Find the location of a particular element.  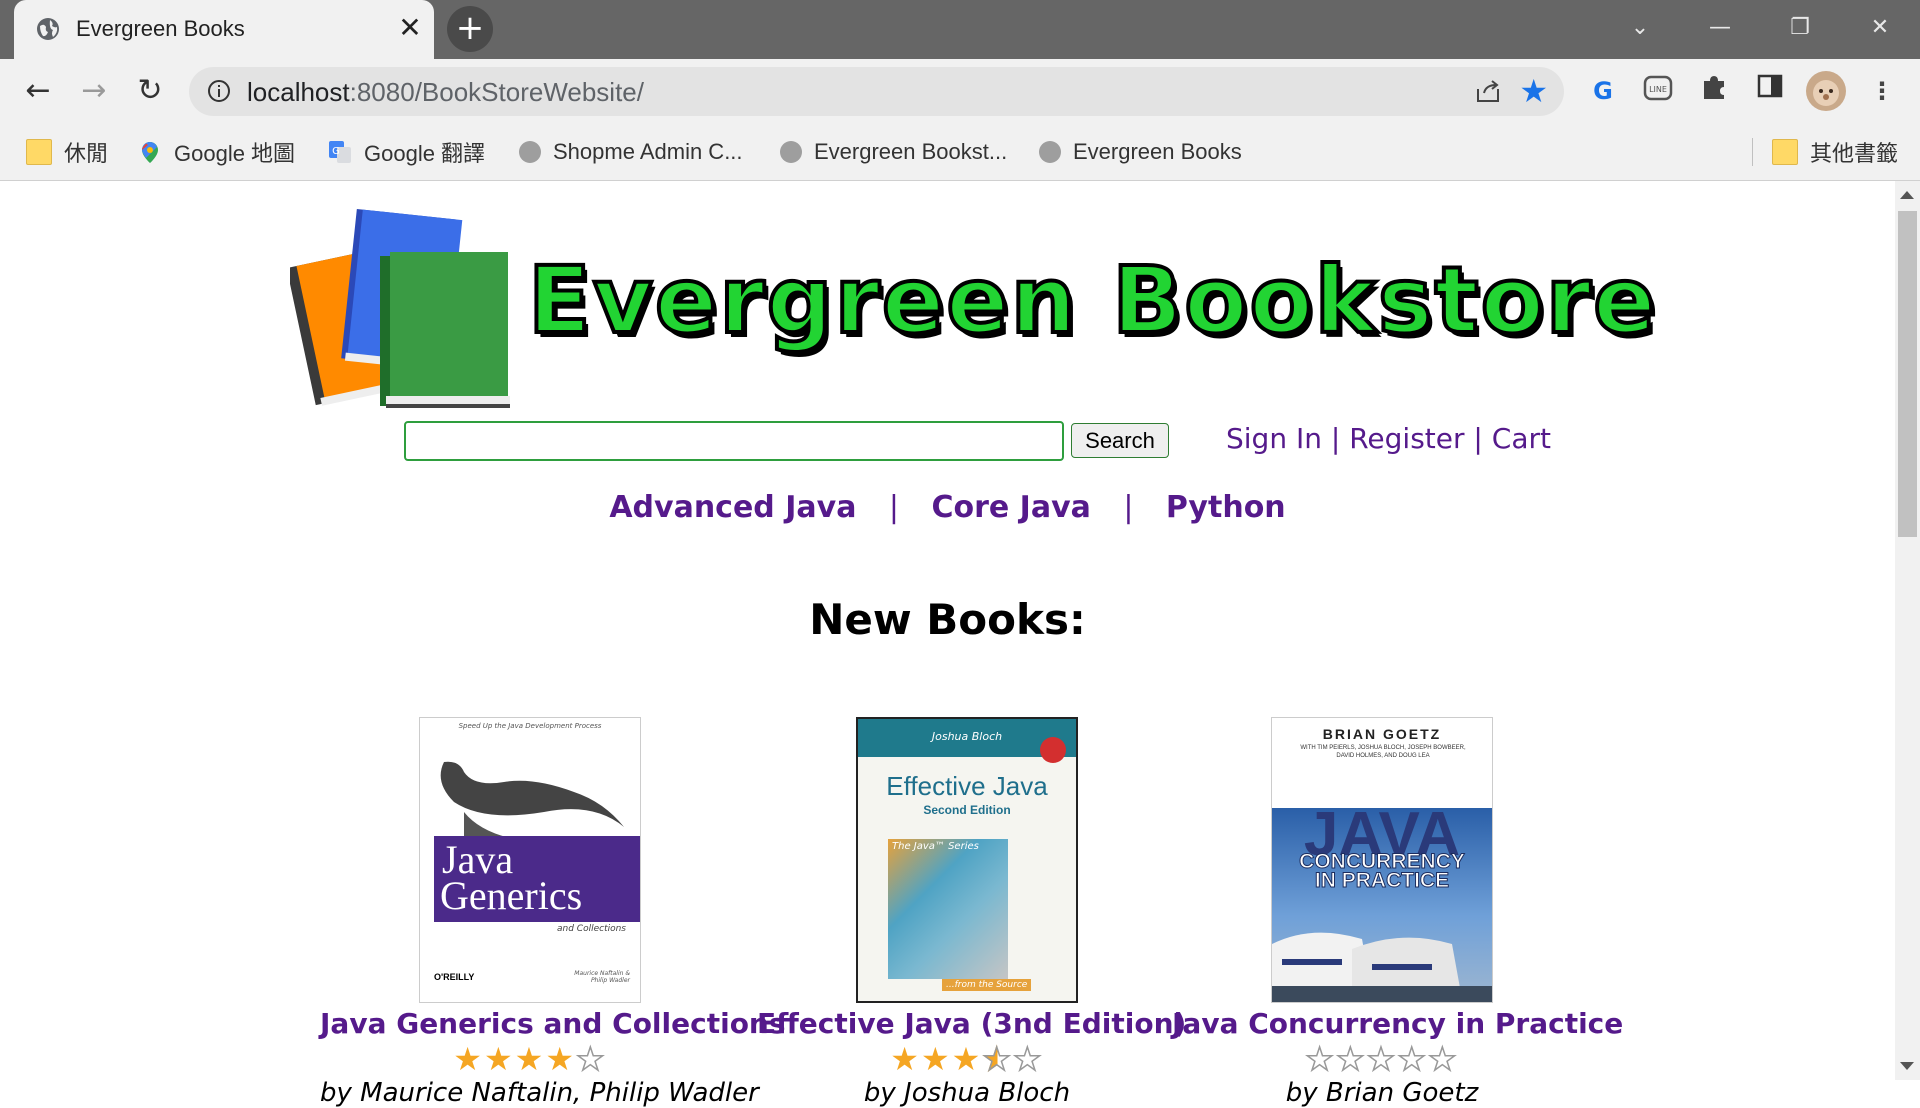

bookmark-star-icon: ★ is located at coordinates (1533, 91).